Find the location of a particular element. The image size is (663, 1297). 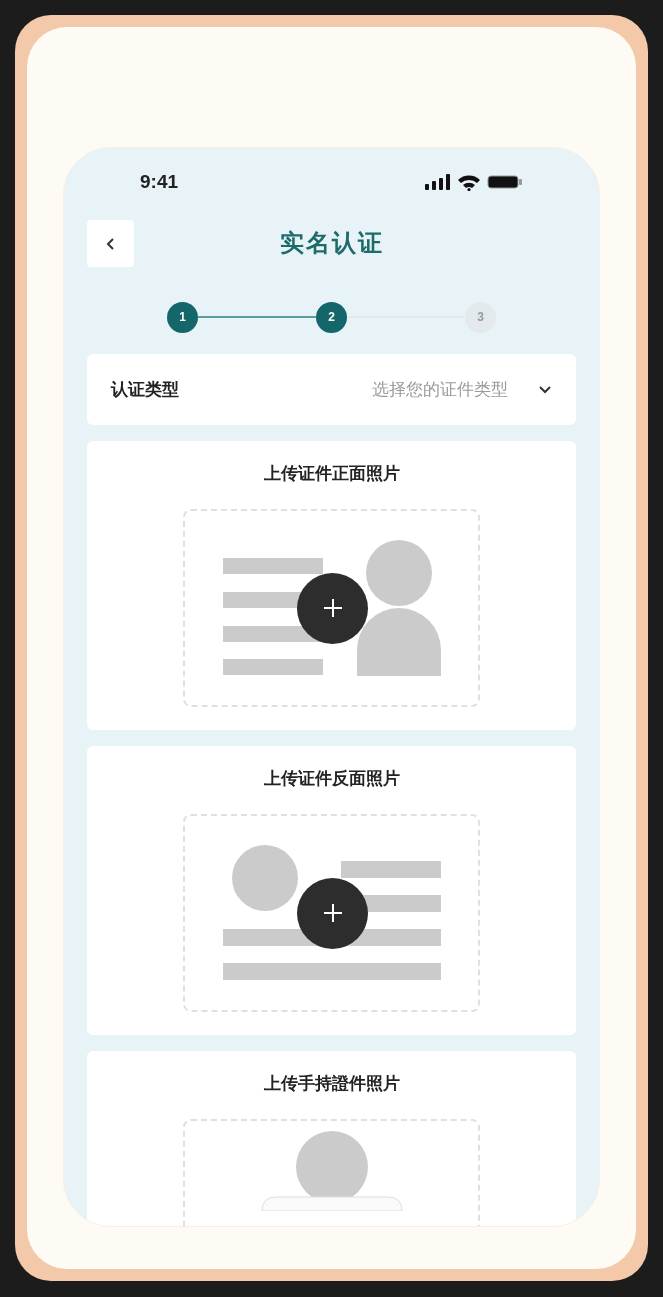

certificate-type-select: 认证类型 选择您的证件类型 is located at coordinates (331, 389).